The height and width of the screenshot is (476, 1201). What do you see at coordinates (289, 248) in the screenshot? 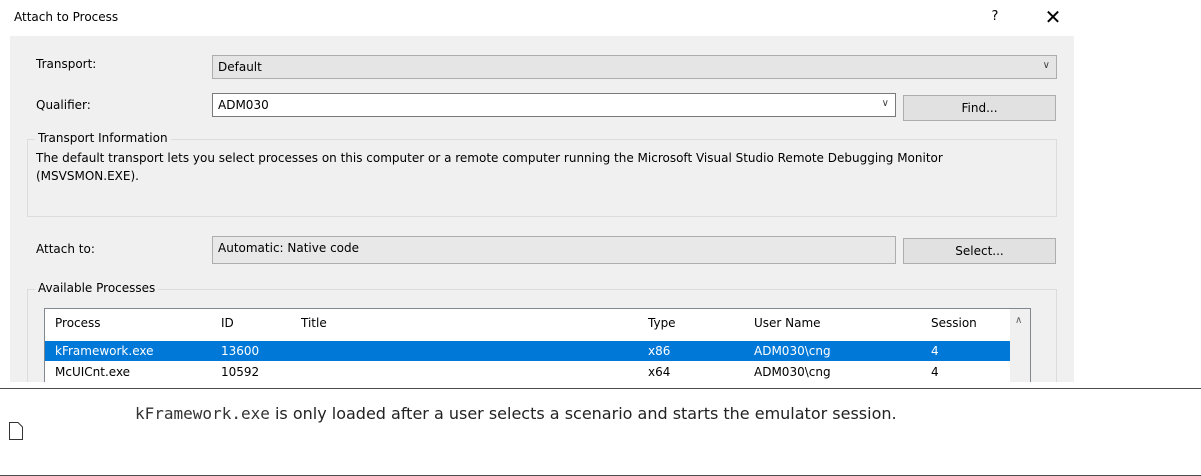
I see `attach-to-value: Automatic: Native code` at bounding box center [289, 248].